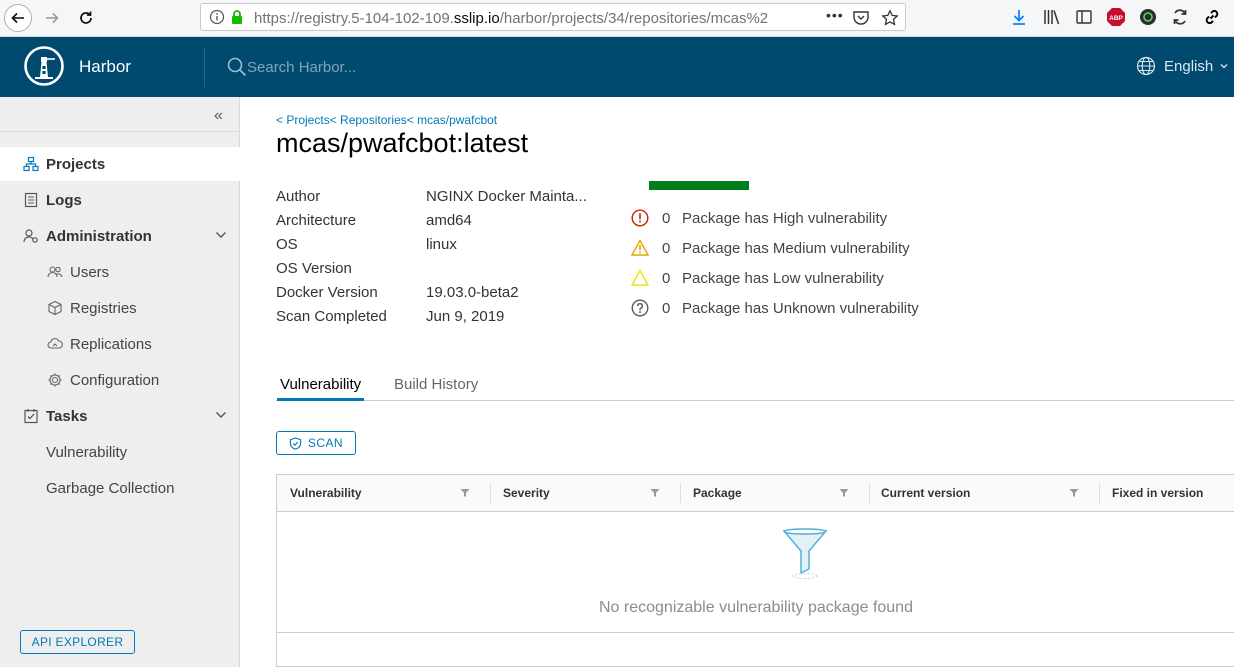  Describe the element at coordinates (755, 632) in the screenshot. I see `grid-footer-border` at that location.